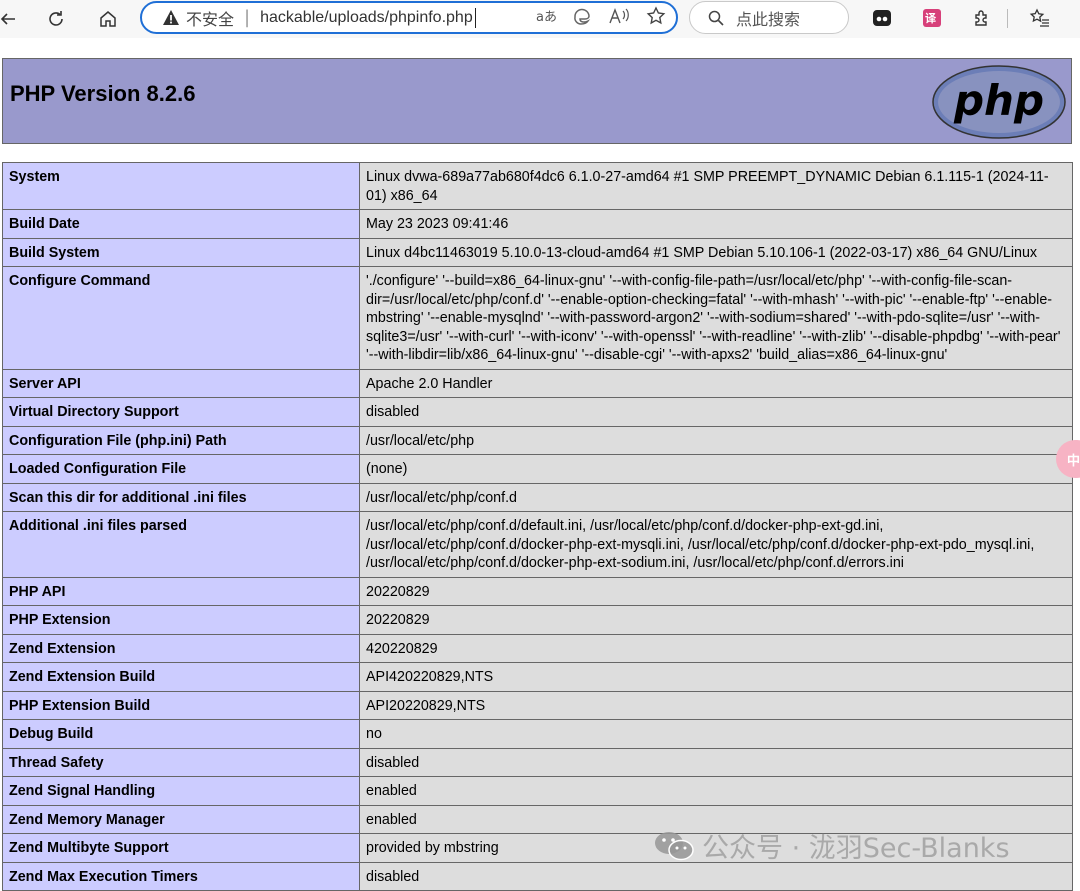 The height and width of the screenshot is (891, 1080). I want to click on row-value: 420220829, so click(716, 648).